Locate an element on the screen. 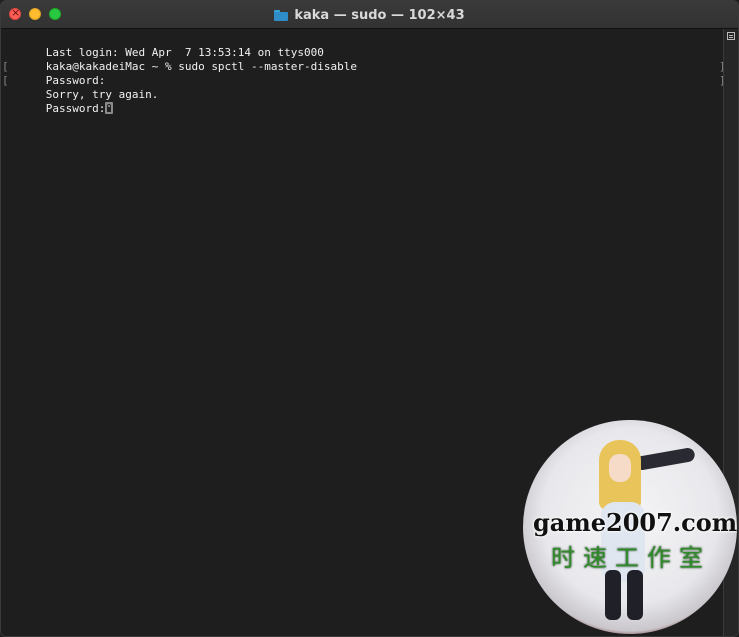 The width and height of the screenshot is (739, 637). window-title-group: kaka — sudo — 102×43 is located at coordinates (369, 15).